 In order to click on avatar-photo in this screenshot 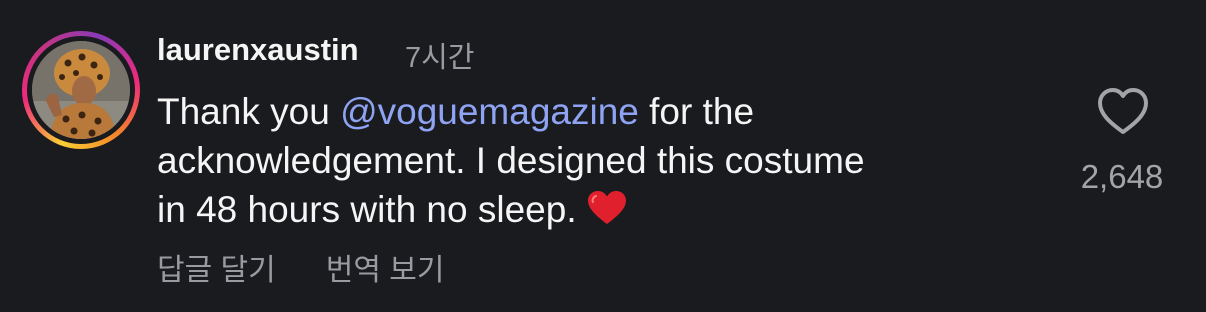, I will do `click(81, 90)`.